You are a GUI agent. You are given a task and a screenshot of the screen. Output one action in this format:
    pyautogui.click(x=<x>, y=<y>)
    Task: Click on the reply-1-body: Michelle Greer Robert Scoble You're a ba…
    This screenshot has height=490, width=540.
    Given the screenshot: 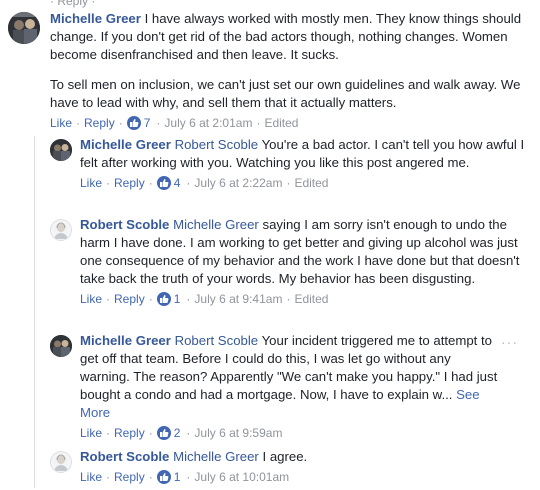 What is the action you would take?
    pyautogui.click(x=302, y=154)
    